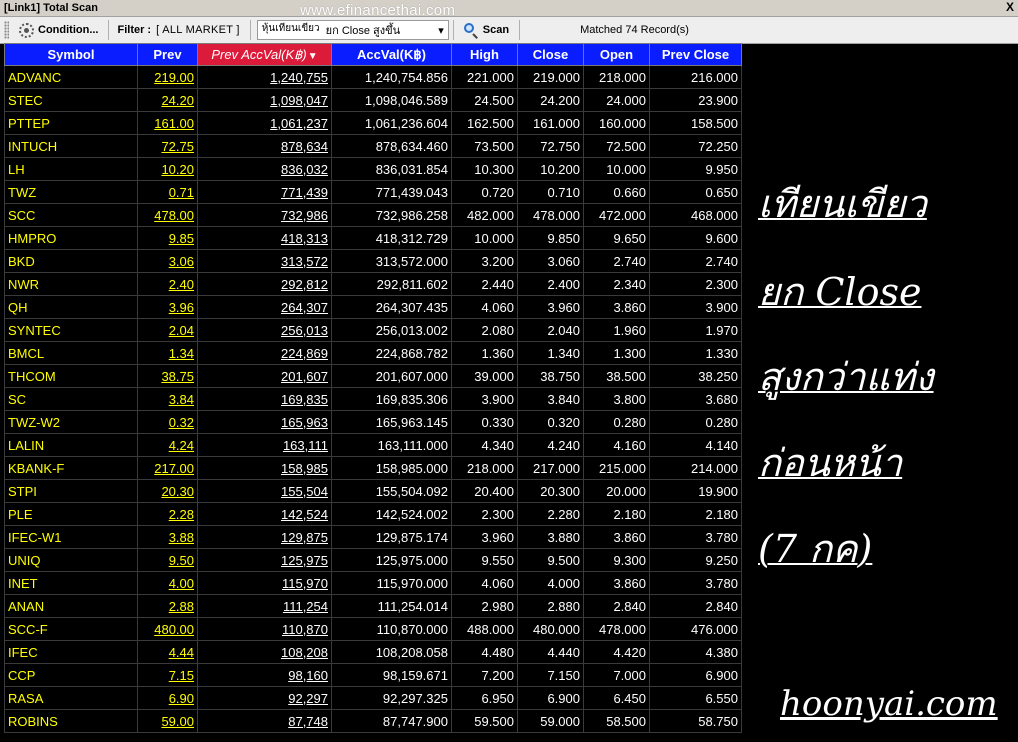 The image size is (1018, 742). What do you see at coordinates (167, 238) in the screenshot?
I see `cell-prev: 9.85` at bounding box center [167, 238].